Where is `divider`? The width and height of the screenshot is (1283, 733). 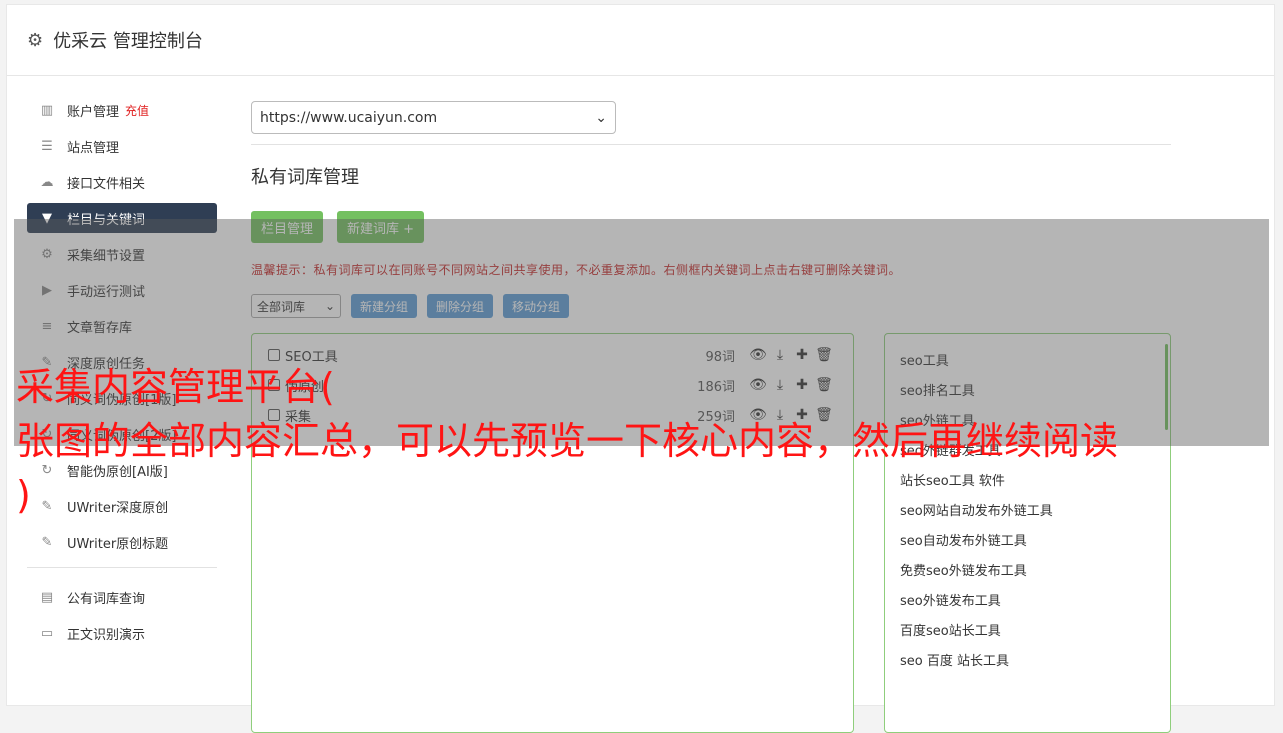 divider is located at coordinates (711, 144).